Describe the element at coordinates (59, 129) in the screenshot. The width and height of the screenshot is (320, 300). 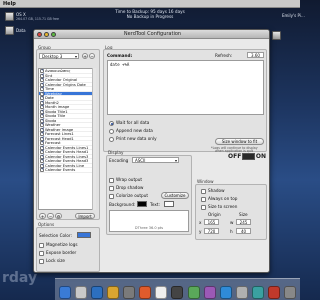
I see `list-item-label: Weather image` at that location.